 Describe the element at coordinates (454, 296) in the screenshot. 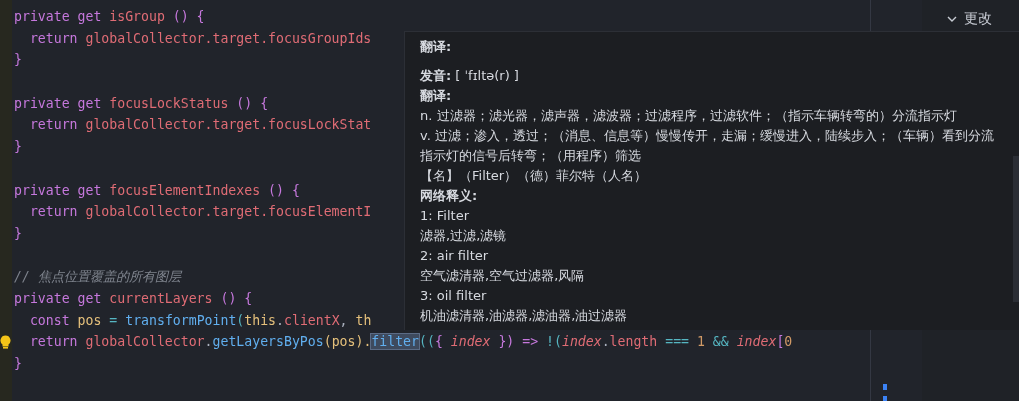

I see `definition-text: 3: oil filter` at that location.